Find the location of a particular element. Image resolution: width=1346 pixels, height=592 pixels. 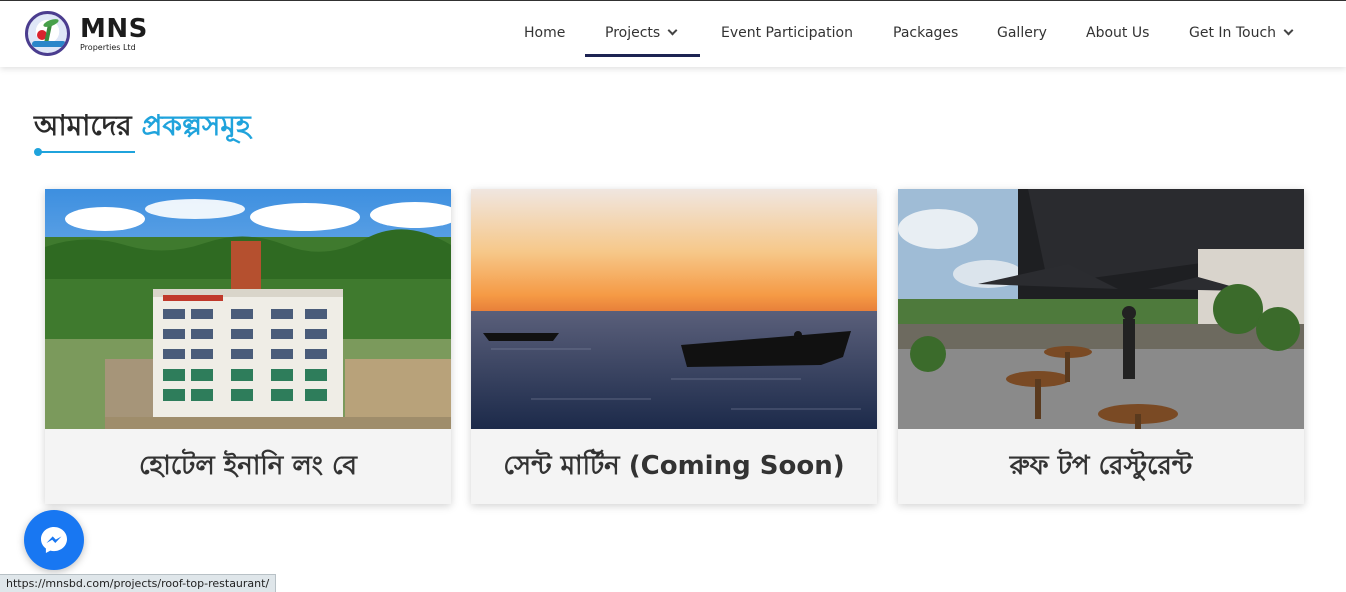

nav-projects: Projects is located at coordinates (641, 34).